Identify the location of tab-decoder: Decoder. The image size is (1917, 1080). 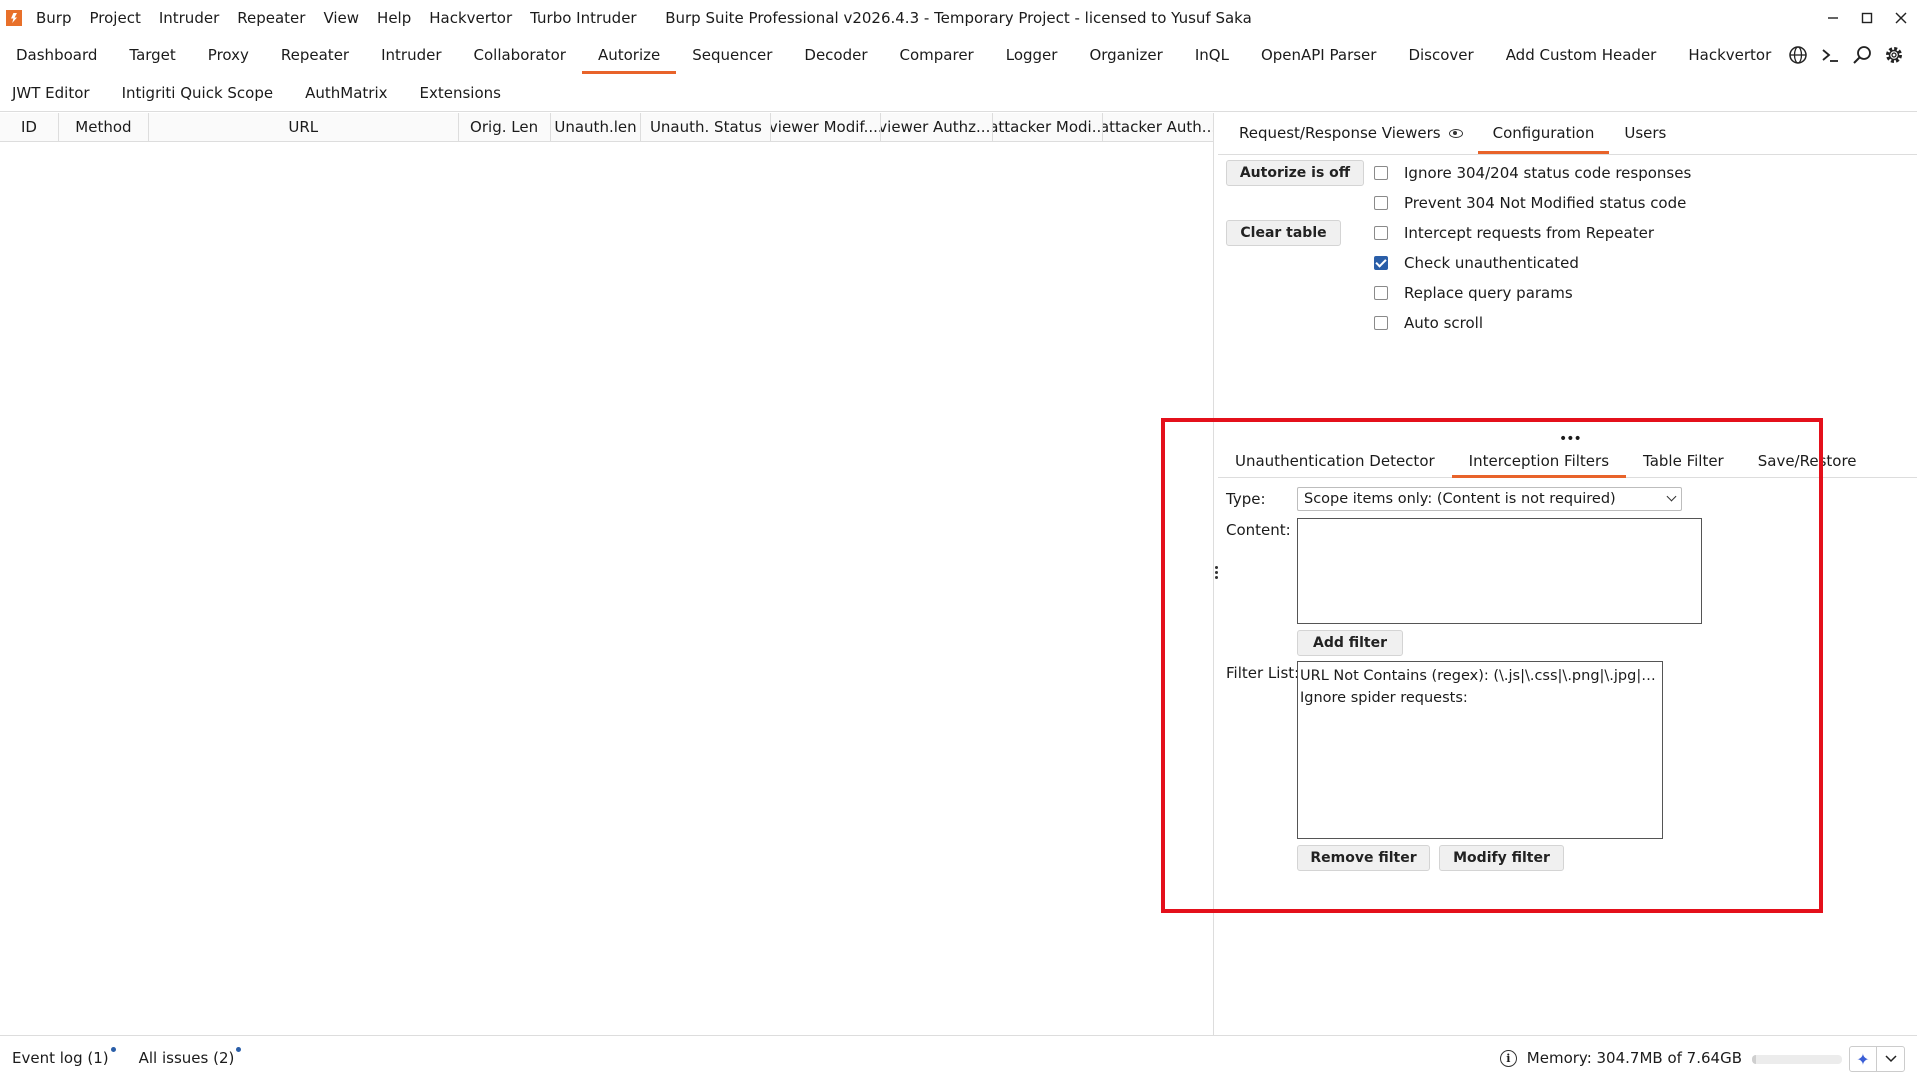
(835, 55).